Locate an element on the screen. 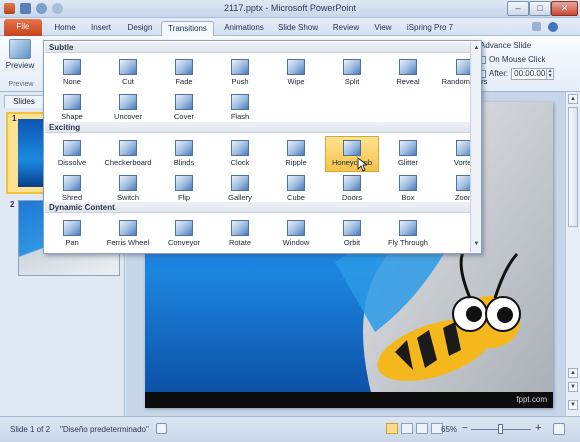  scroll-down-icon: ▼ is located at coordinates (573, 405).